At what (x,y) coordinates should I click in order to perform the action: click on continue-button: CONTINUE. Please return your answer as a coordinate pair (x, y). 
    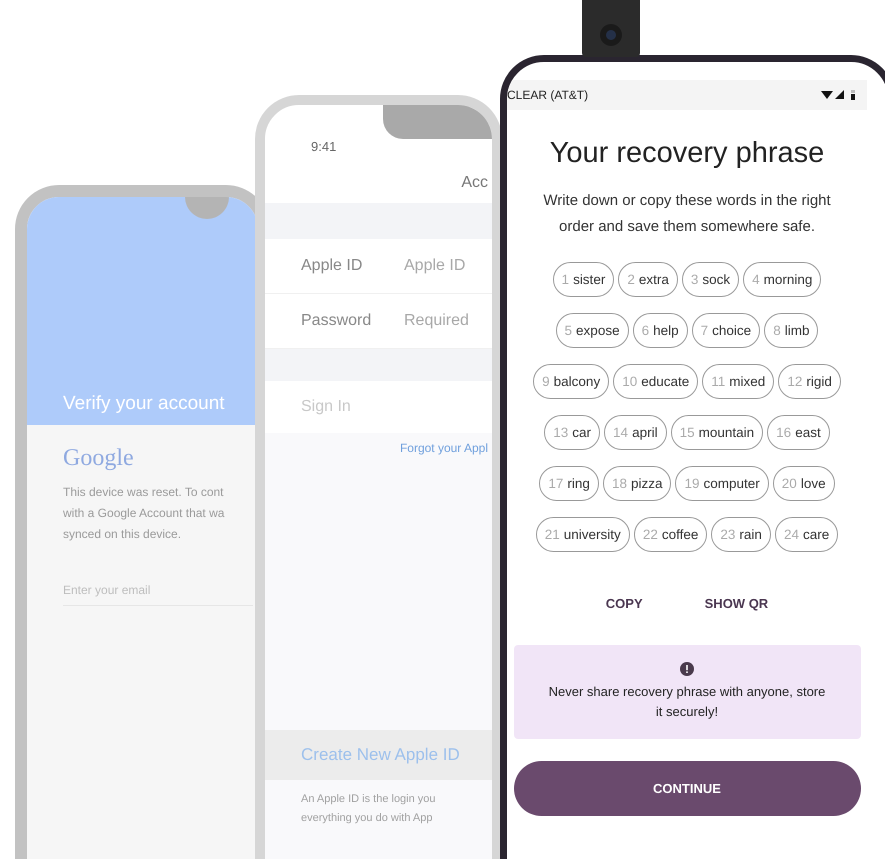
    Looking at the image, I should click on (687, 788).